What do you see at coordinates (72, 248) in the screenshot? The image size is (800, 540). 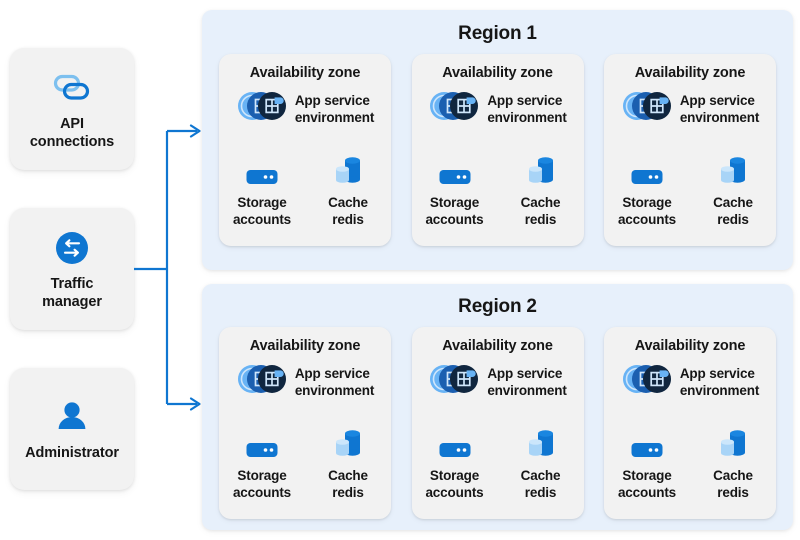 I see `traffic-manager-icon` at bounding box center [72, 248].